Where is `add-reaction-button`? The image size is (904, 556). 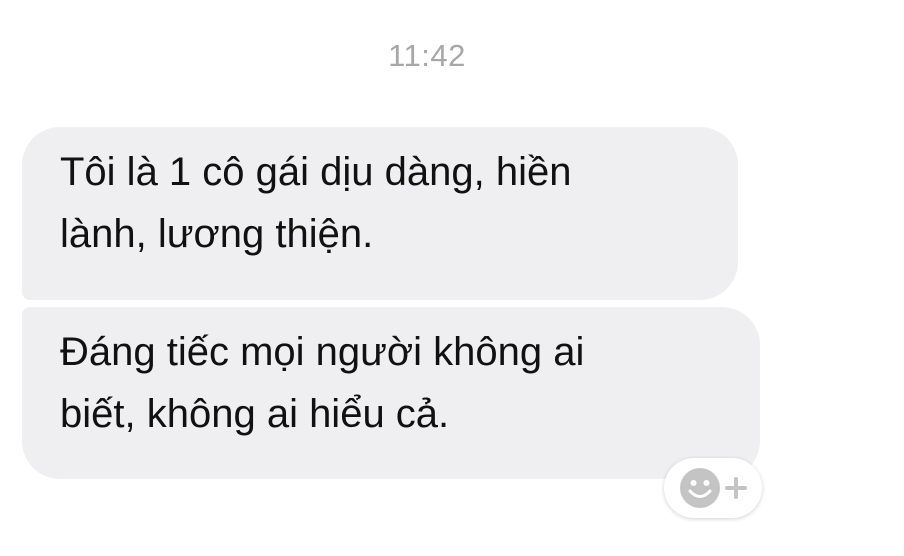
add-reaction-button is located at coordinates (713, 488).